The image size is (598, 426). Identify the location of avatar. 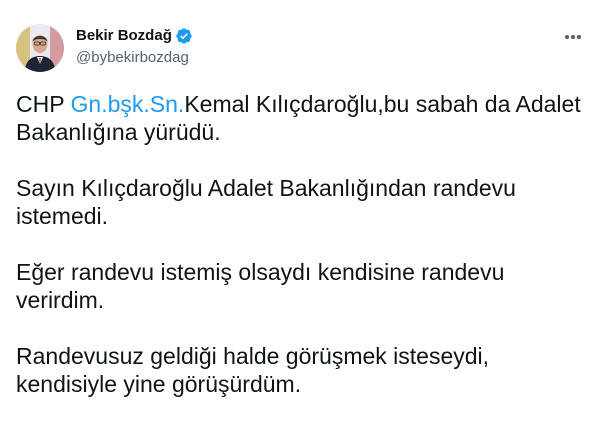
(40, 48).